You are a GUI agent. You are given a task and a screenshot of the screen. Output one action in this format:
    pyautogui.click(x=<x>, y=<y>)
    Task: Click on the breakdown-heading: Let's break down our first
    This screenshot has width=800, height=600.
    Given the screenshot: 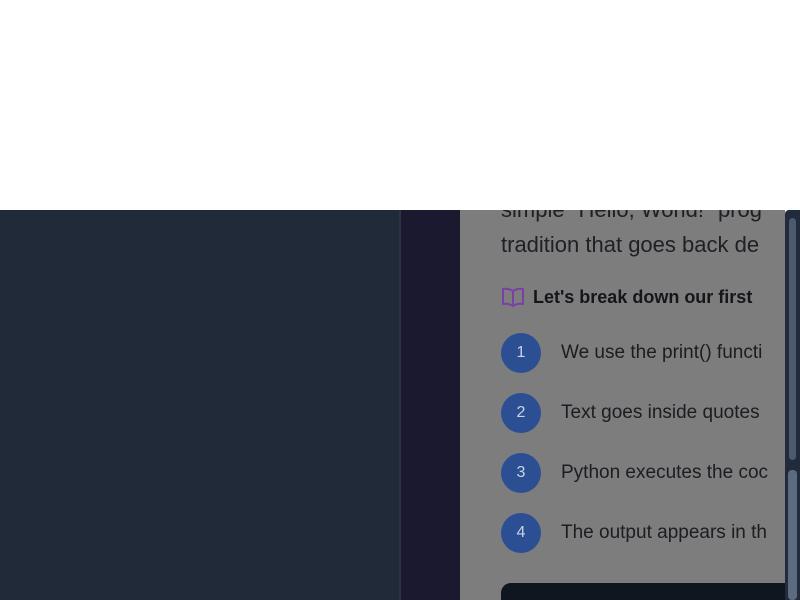 What is the action you would take?
    pyautogui.click(x=626, y=297)
    